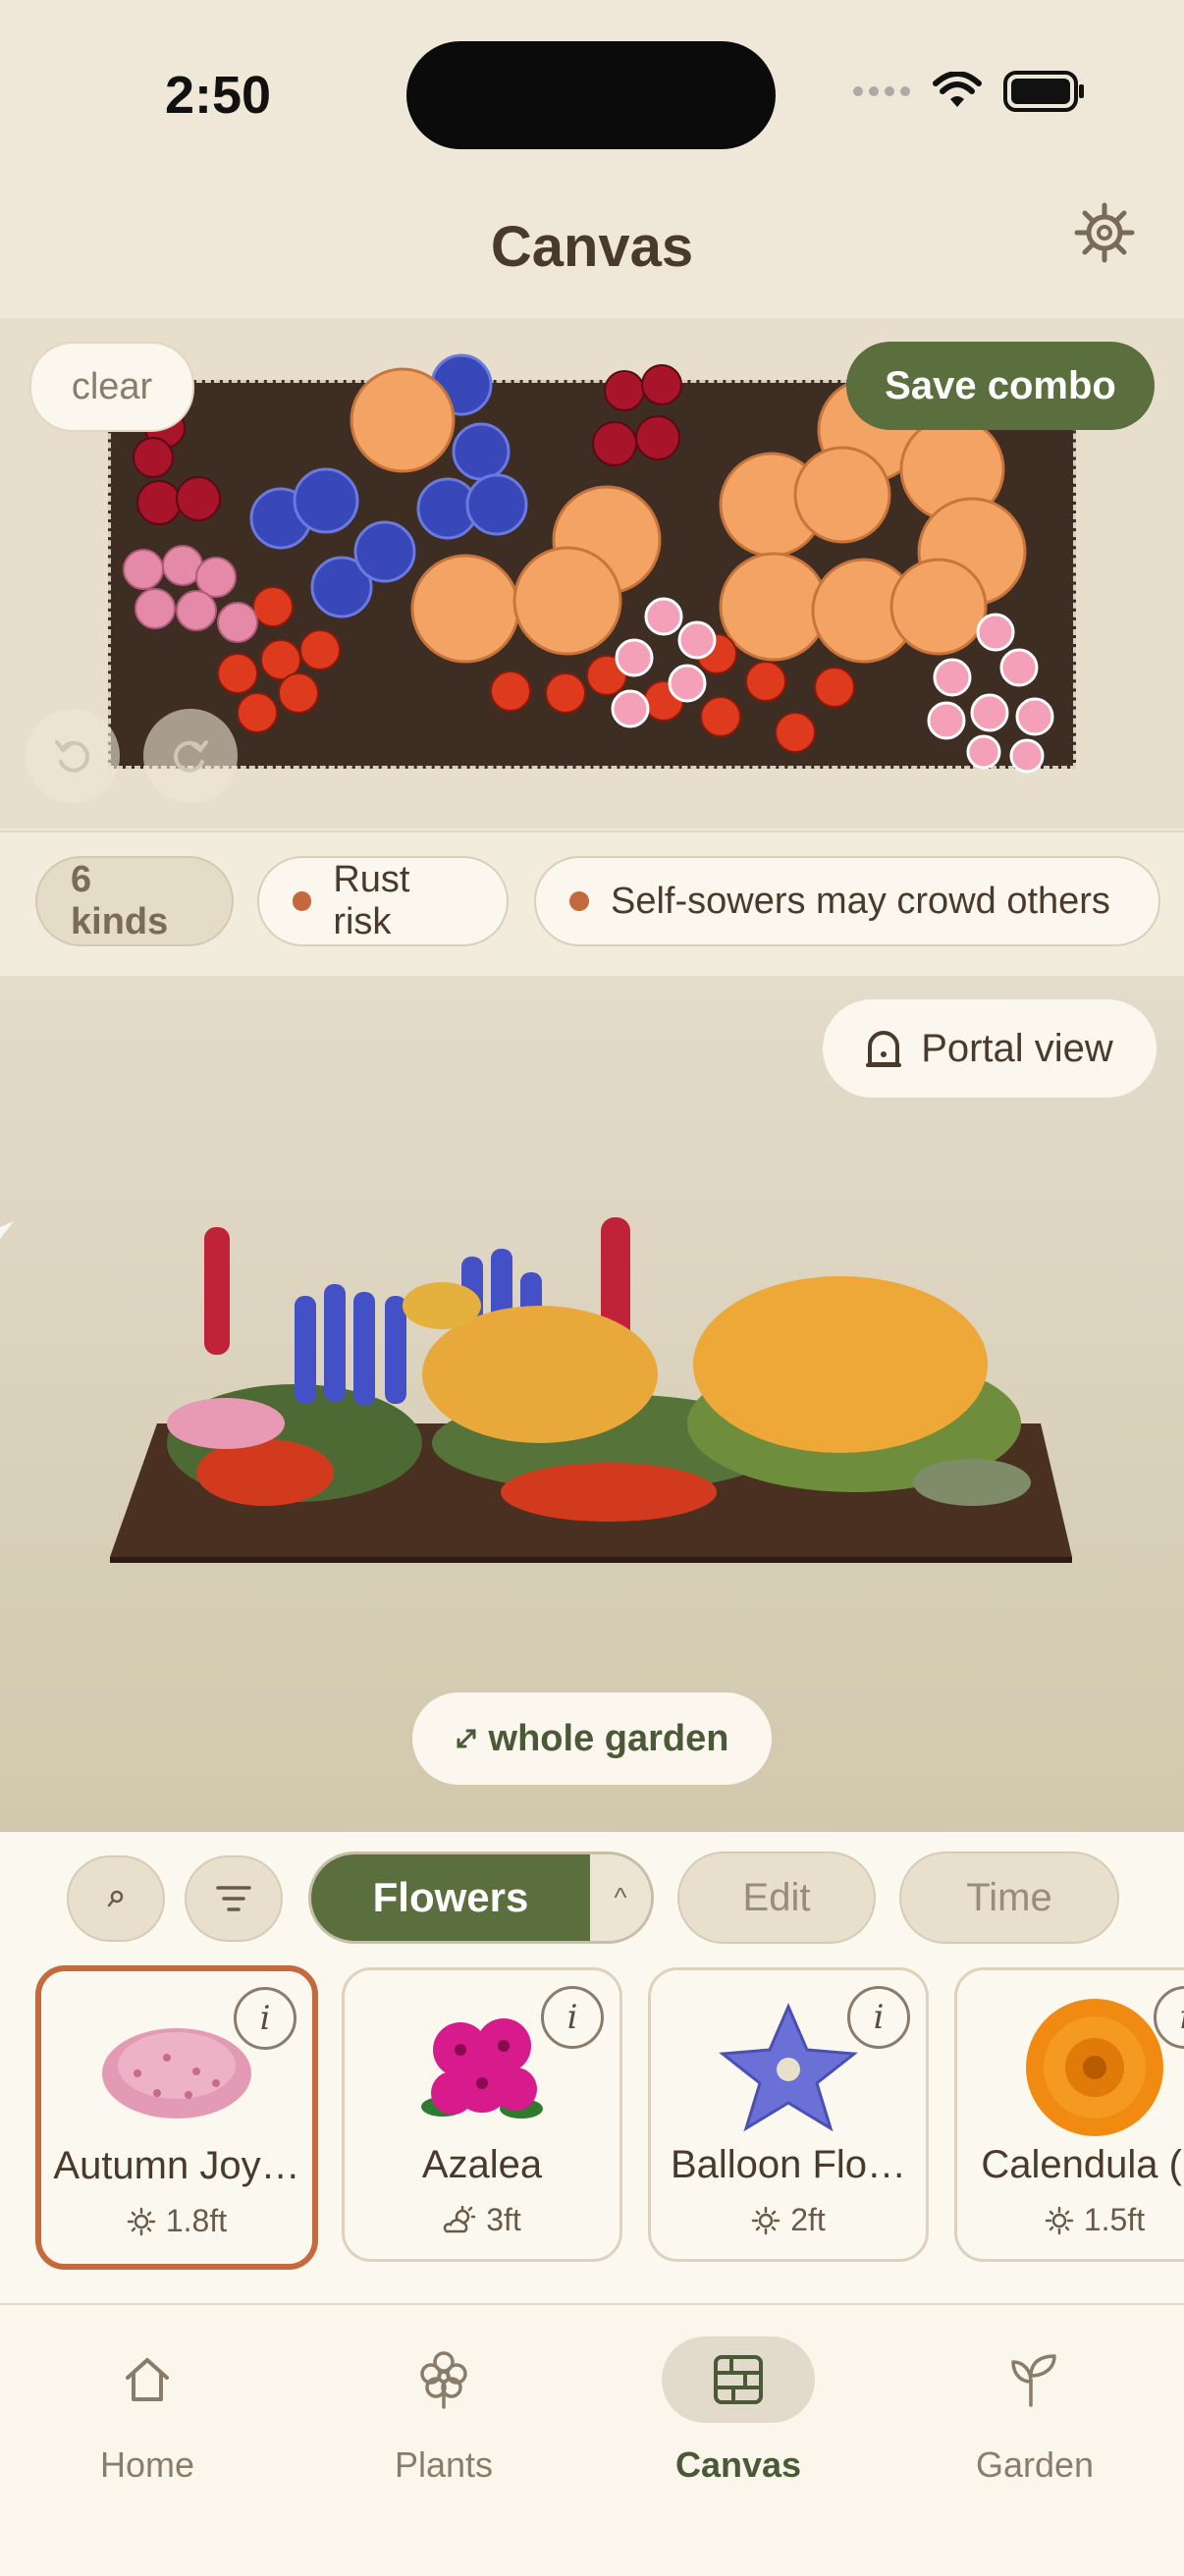 This screenshot has height=2576, width=1184. What do you see at coordinates (467, 1738) in the screenshot?
I see `expand-icon` at bounding box center [467, 1738].